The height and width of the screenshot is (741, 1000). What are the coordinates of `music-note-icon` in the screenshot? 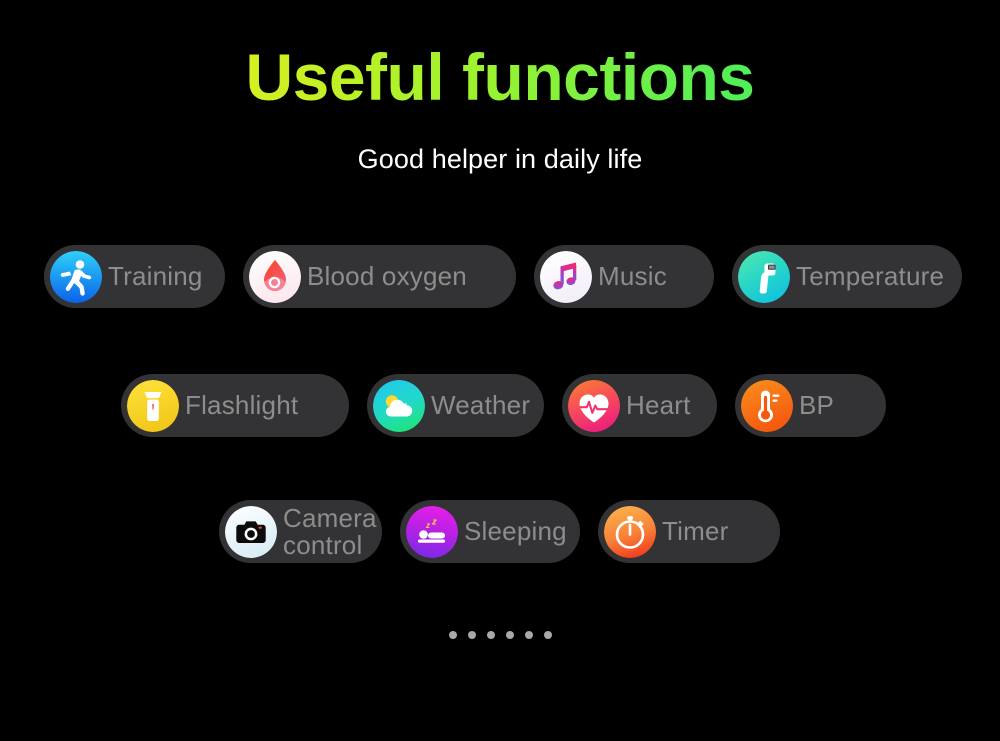 It's located at (566, 276).